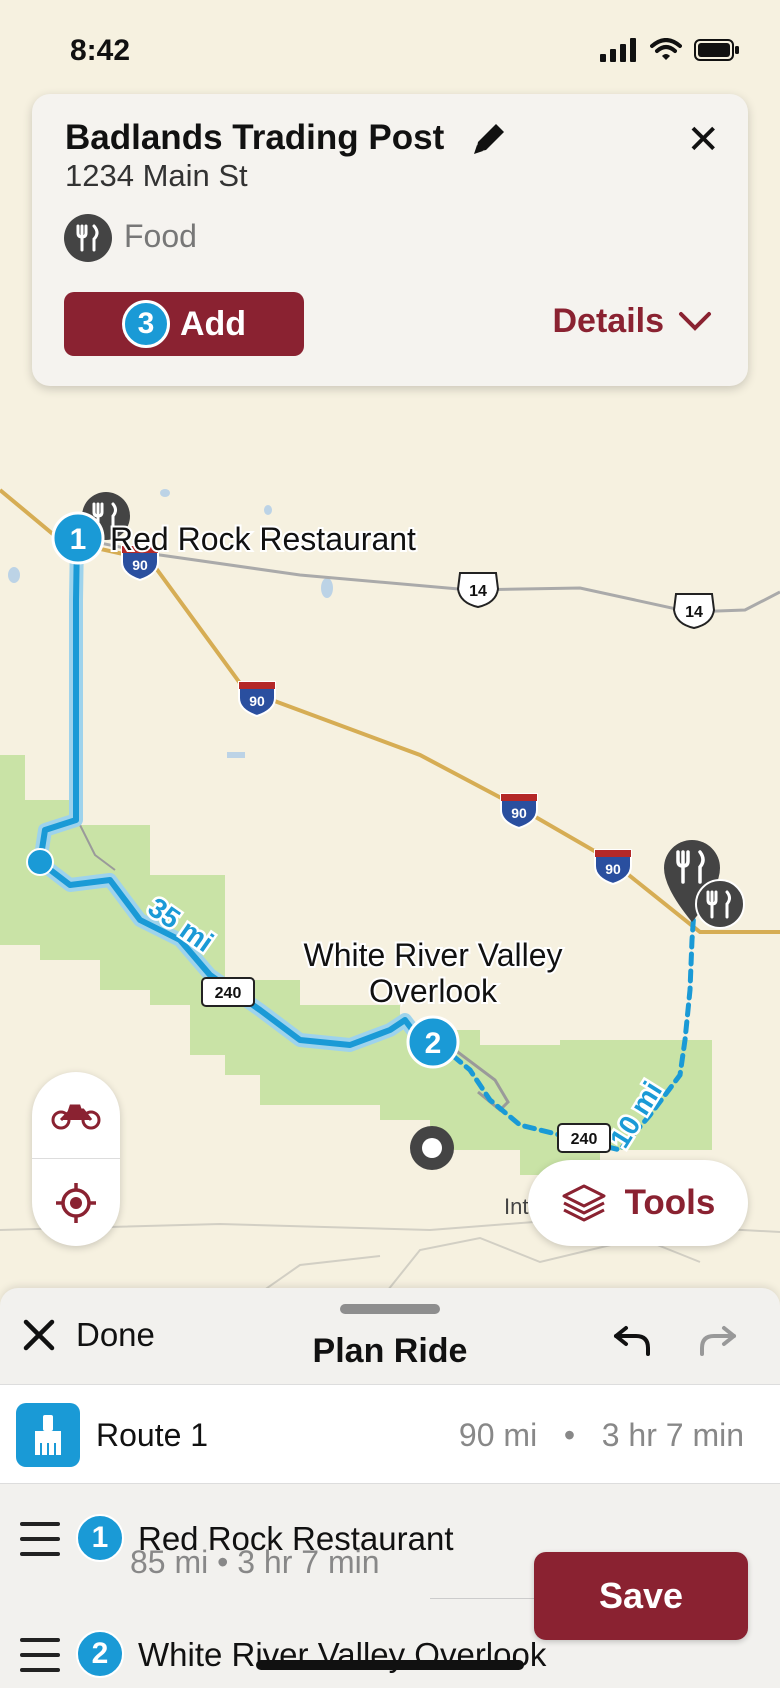 This screenshot has width=780, height=1688. I want to click on waypoint-2-marker: 2, so click(433, 1042).